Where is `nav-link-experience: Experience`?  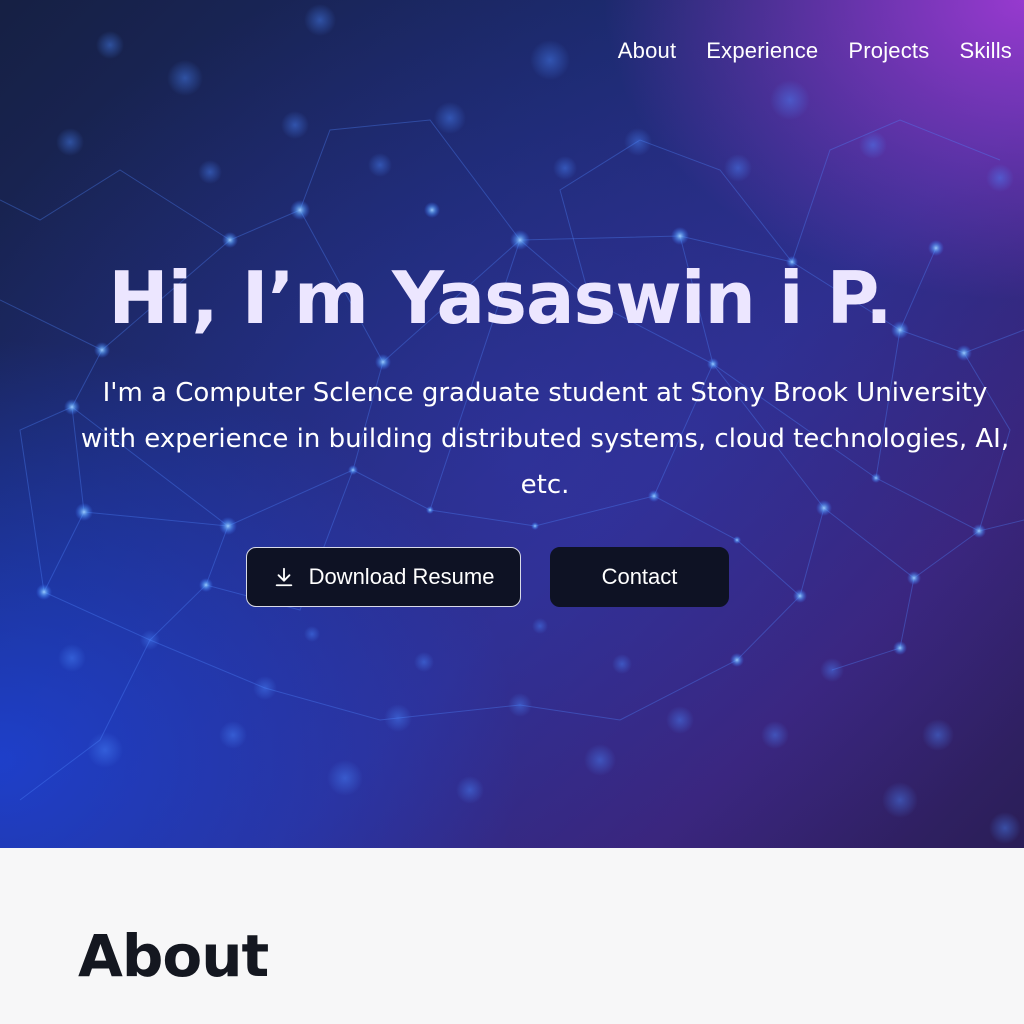
nav-link-experience: Experience is located at coordinates (762, 51).